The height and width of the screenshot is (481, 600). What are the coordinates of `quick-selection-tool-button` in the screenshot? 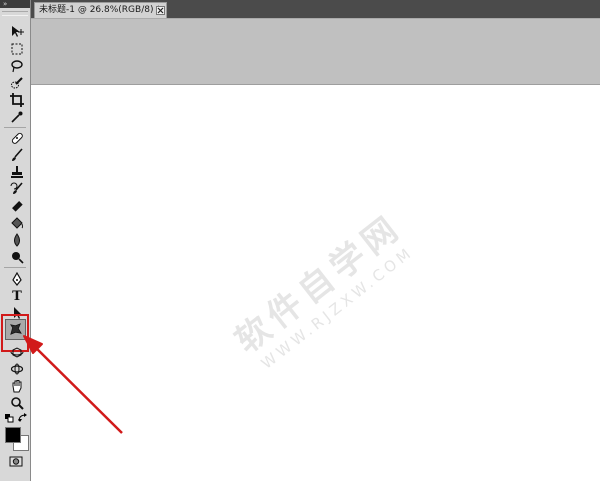 It's located at (17, 83).